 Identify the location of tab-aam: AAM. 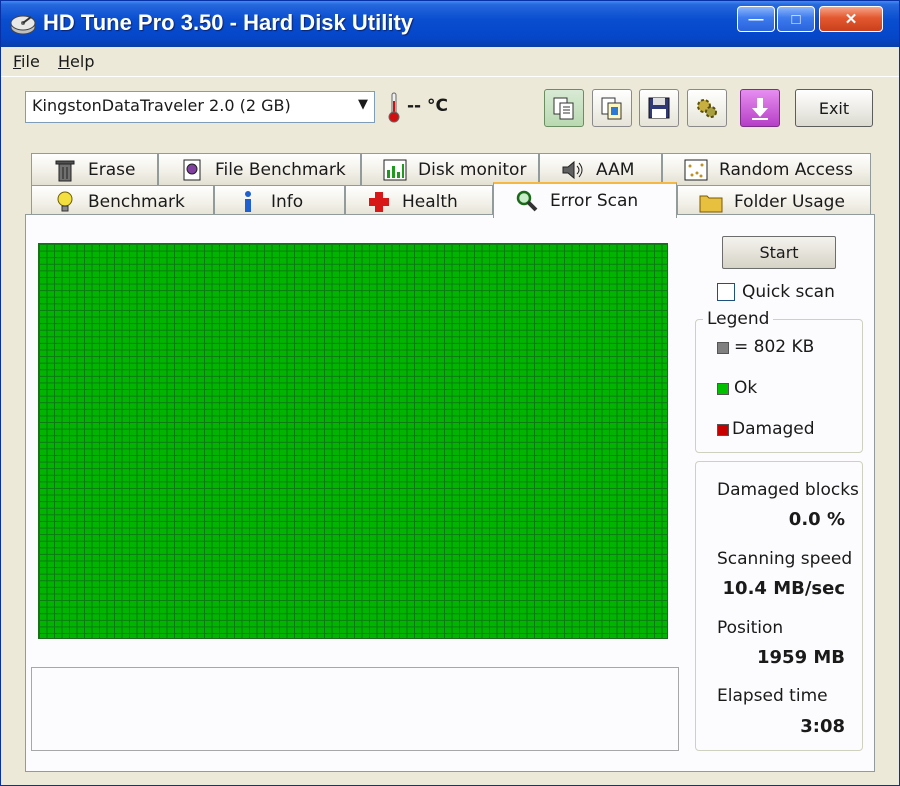
(600, 169).